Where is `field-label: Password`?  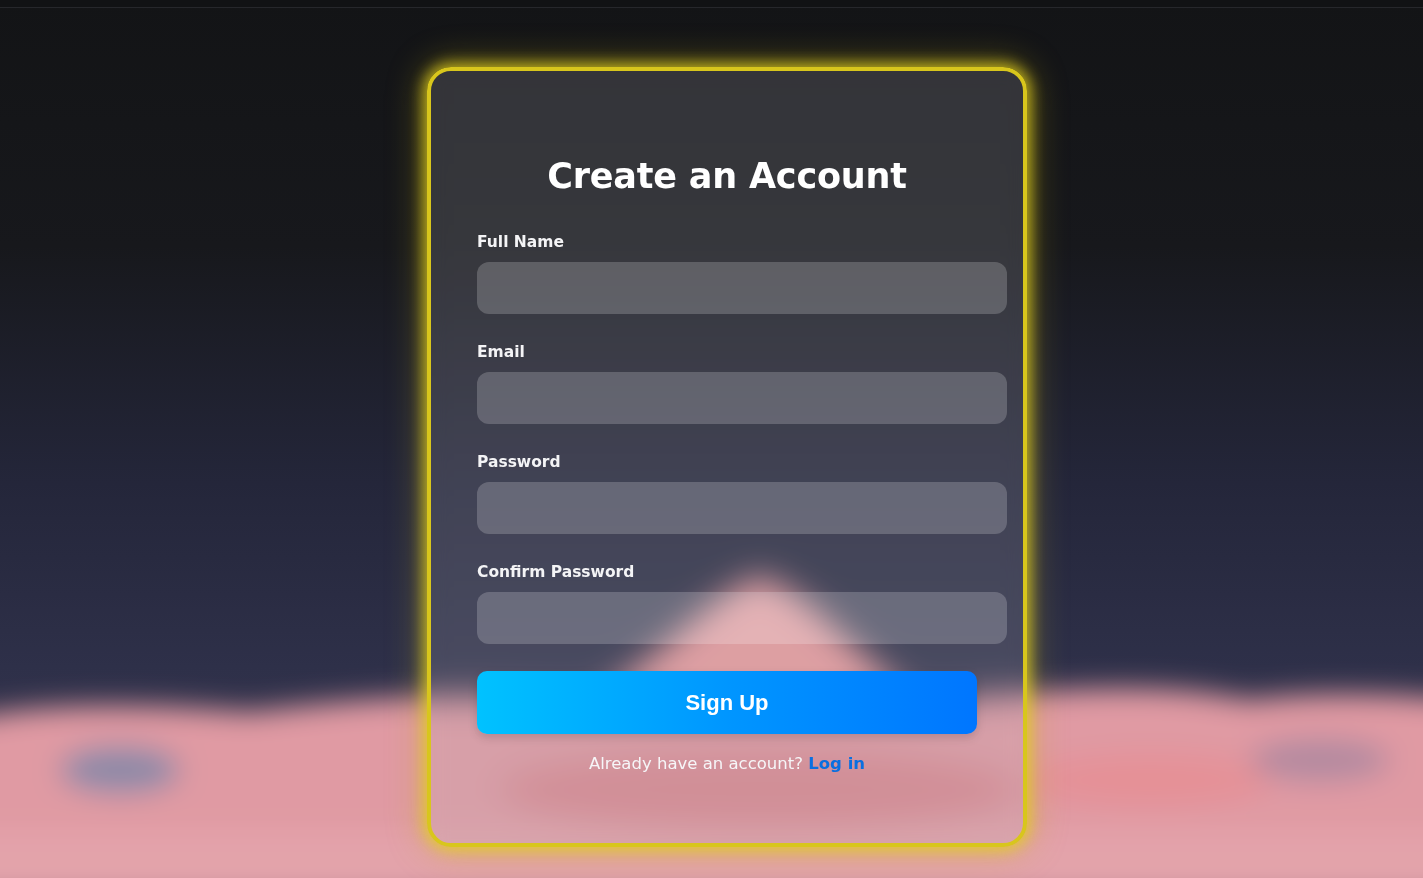
field-label: Password is located at coordinates (519, 462).